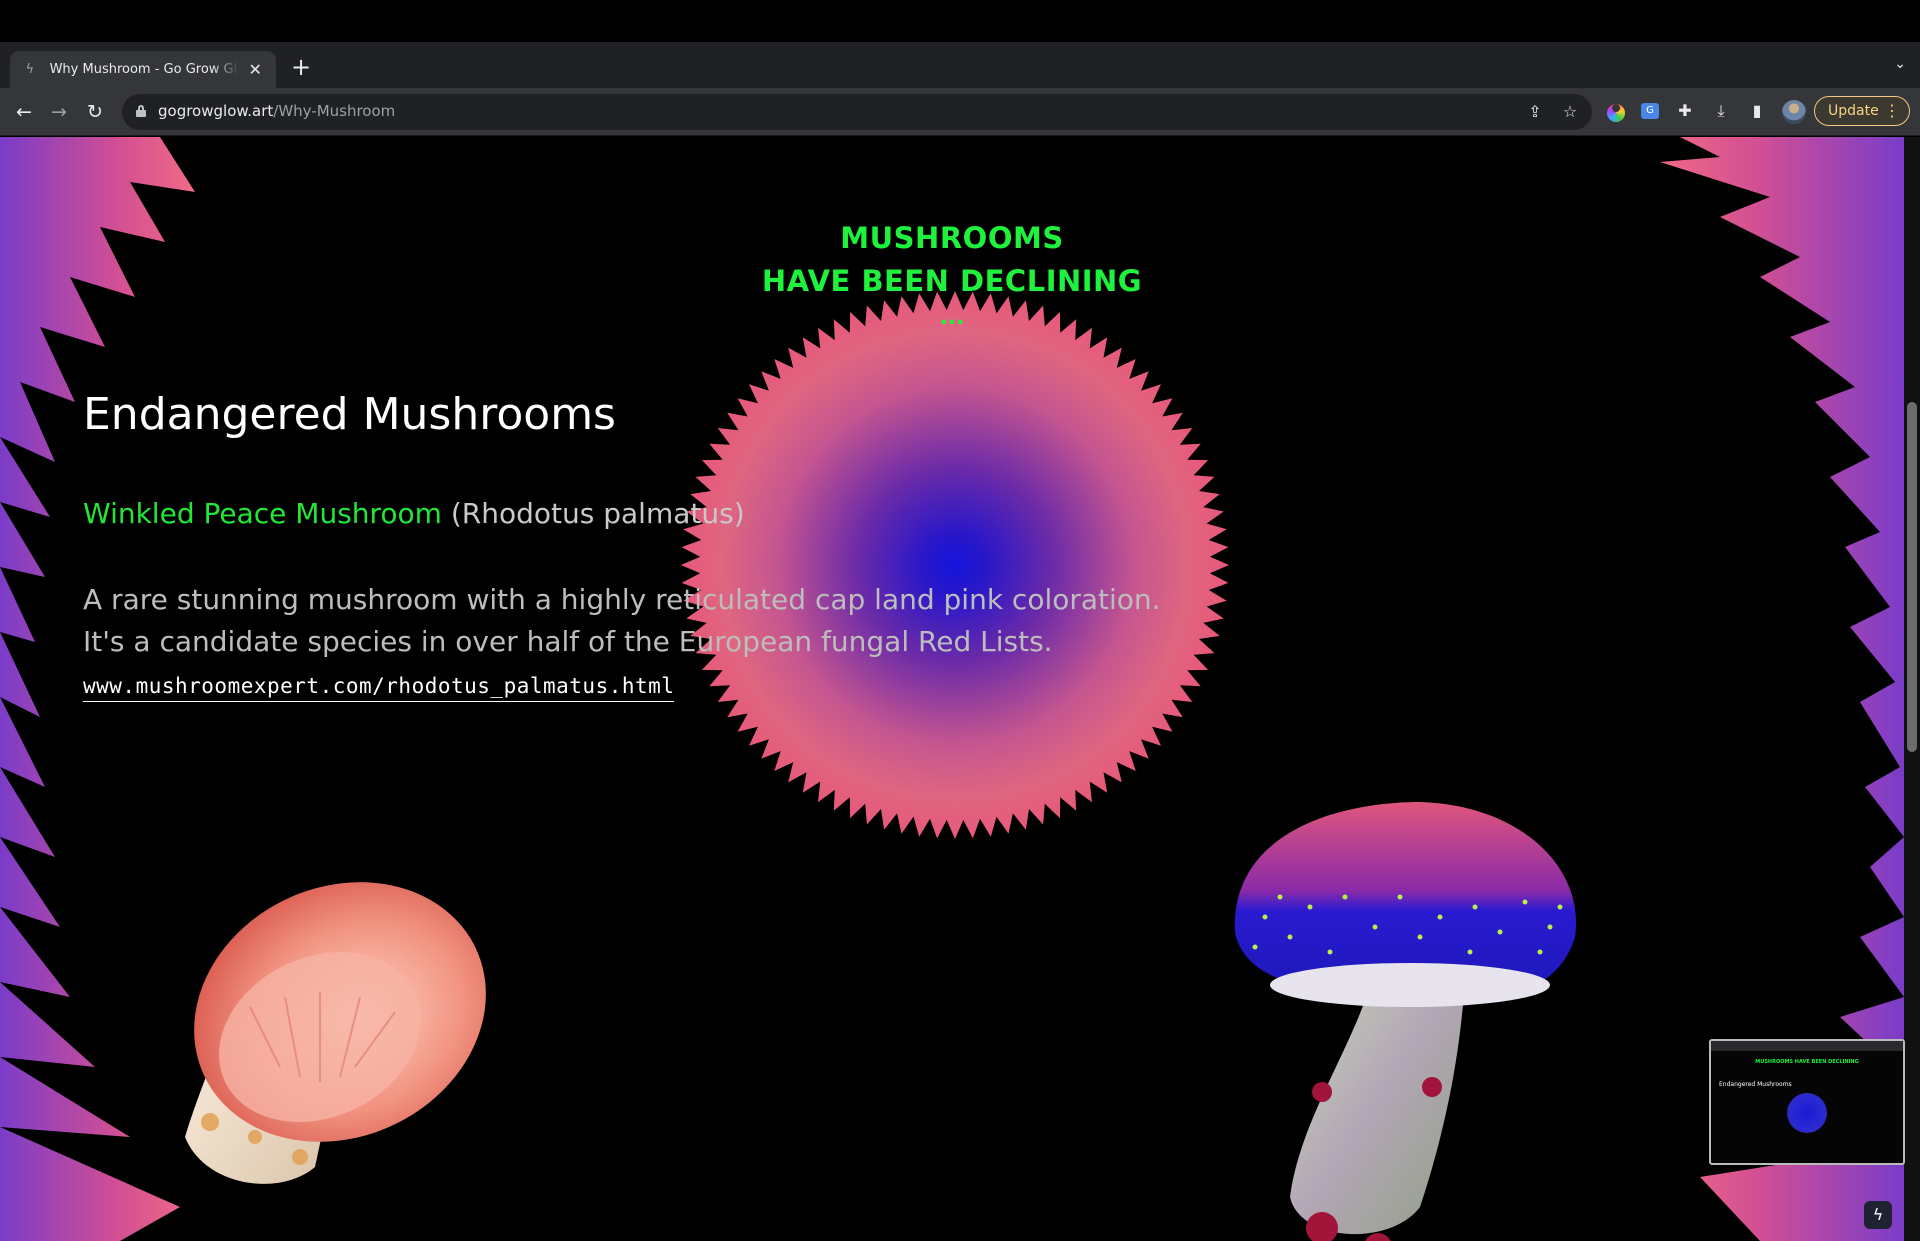  I want to click on forward-arrow-icon: →, so click(59, 112).